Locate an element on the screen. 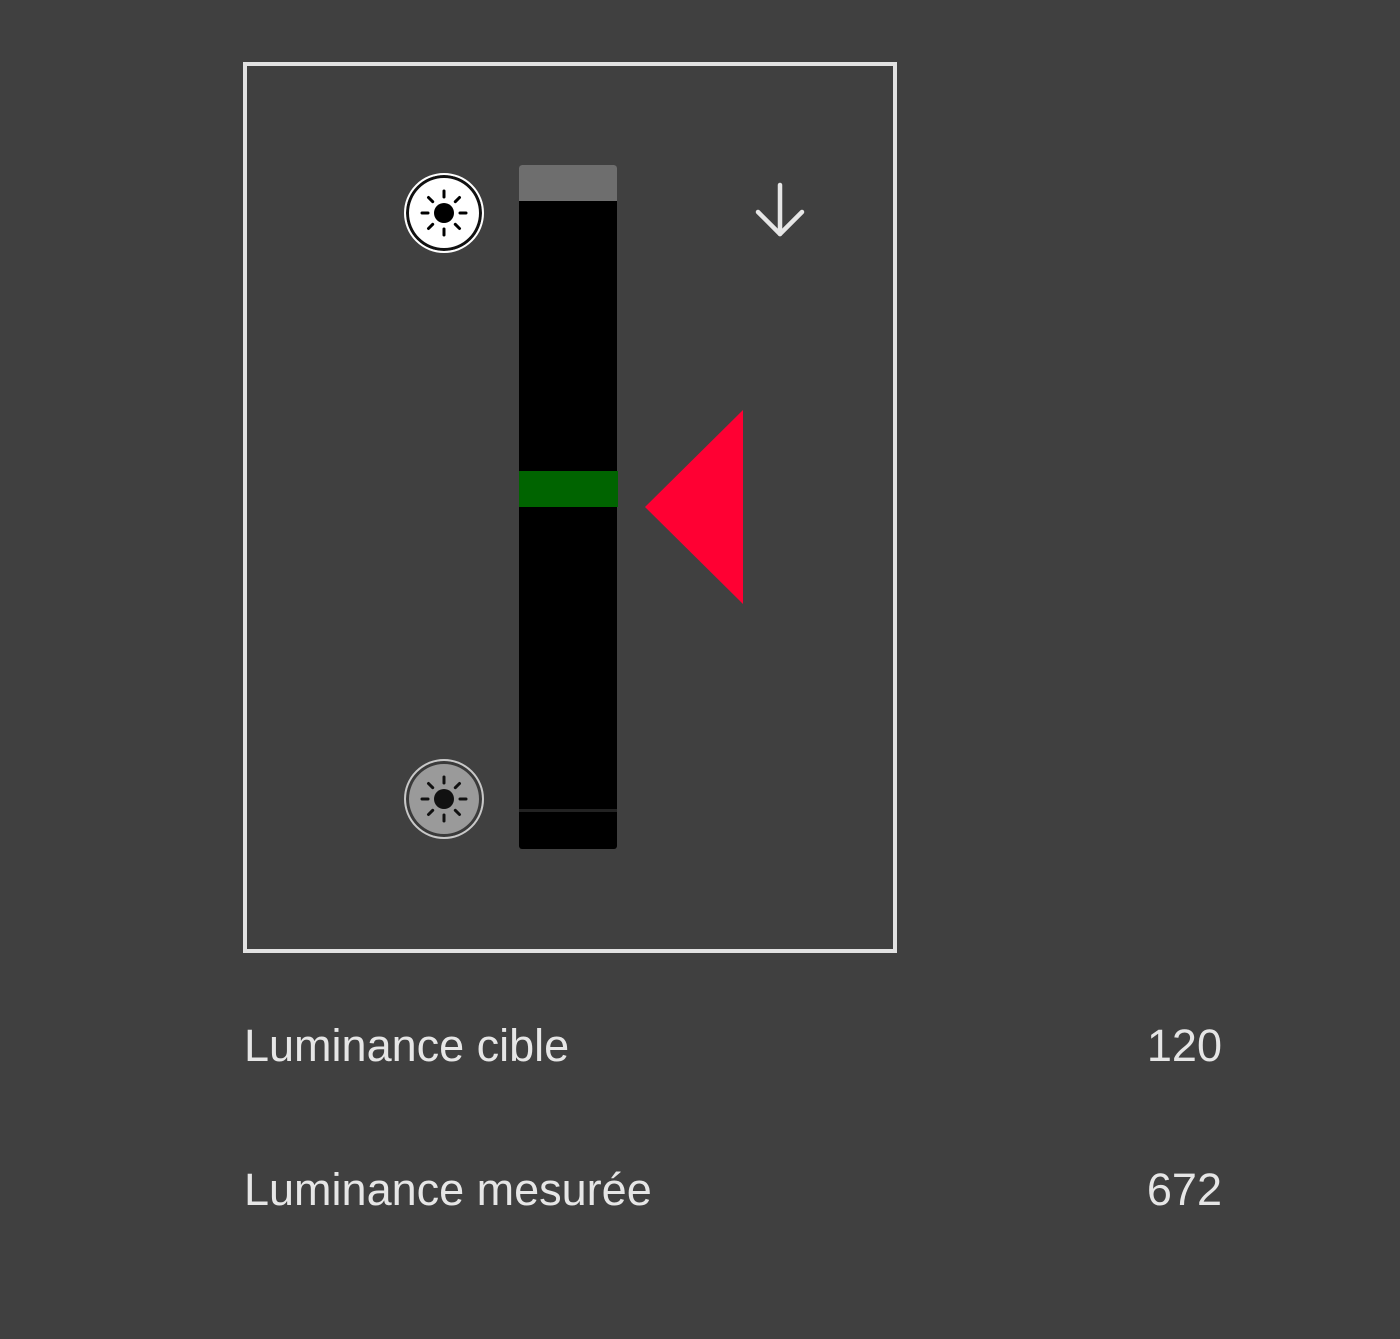  target-luminance-row: Luminance cible 120 is located at coordinates (733, 1046).